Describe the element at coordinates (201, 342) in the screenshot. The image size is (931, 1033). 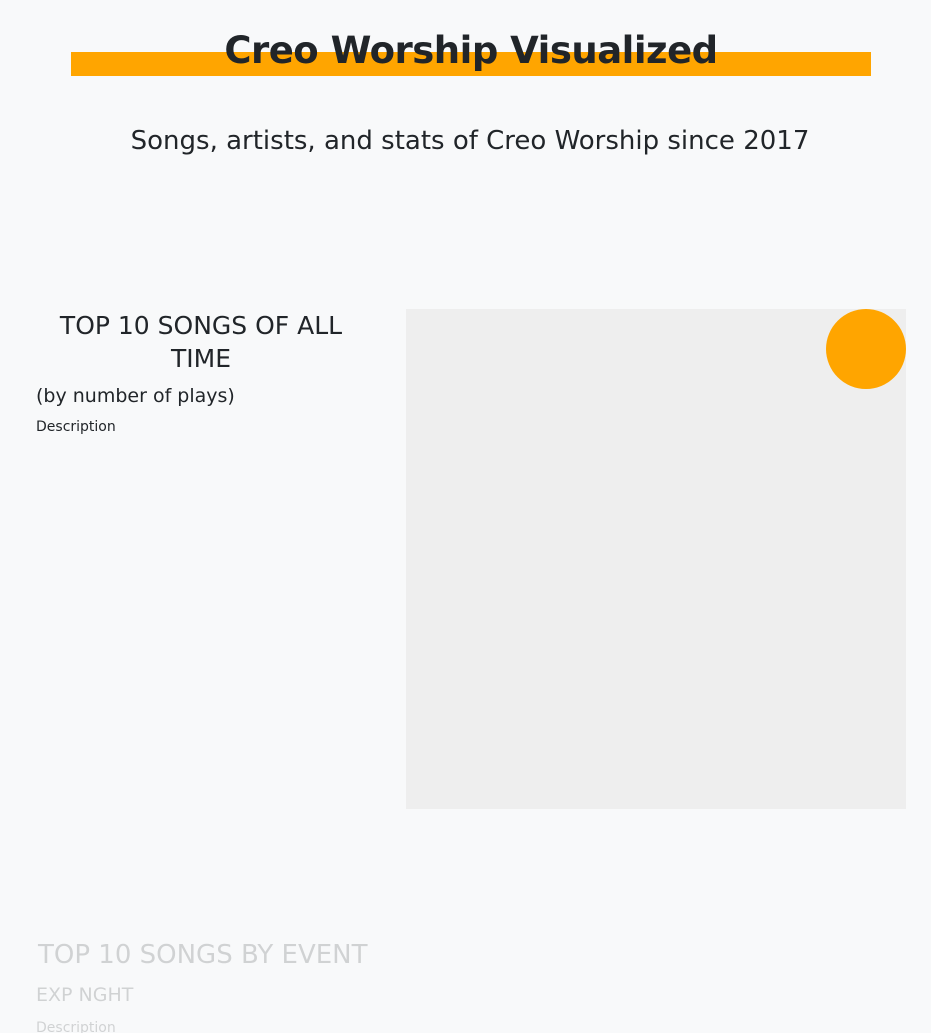
I see `section-heading: TOP 10 SONGS OF ALL TIME` at that location.